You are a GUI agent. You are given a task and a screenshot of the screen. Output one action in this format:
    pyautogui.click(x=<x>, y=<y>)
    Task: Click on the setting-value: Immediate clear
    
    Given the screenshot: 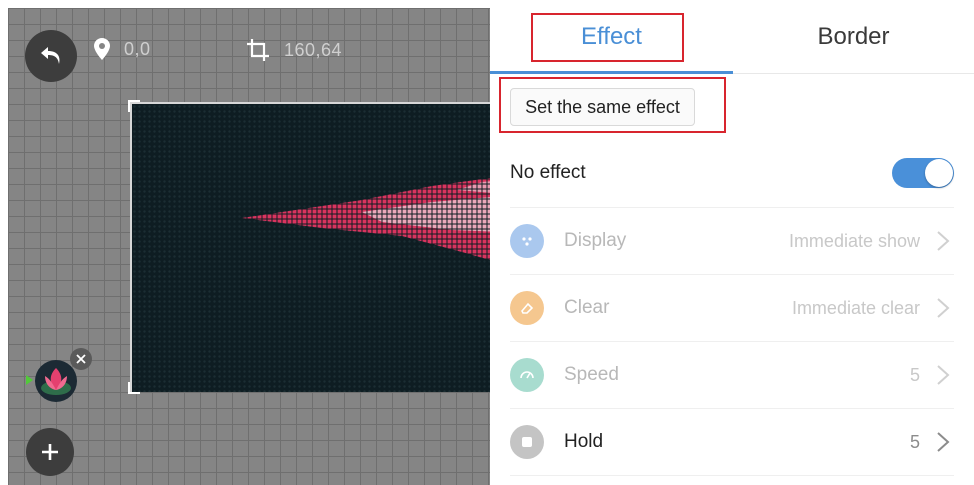 What is the action you would take?
    pyautogui.click(x=855, y=307)
    